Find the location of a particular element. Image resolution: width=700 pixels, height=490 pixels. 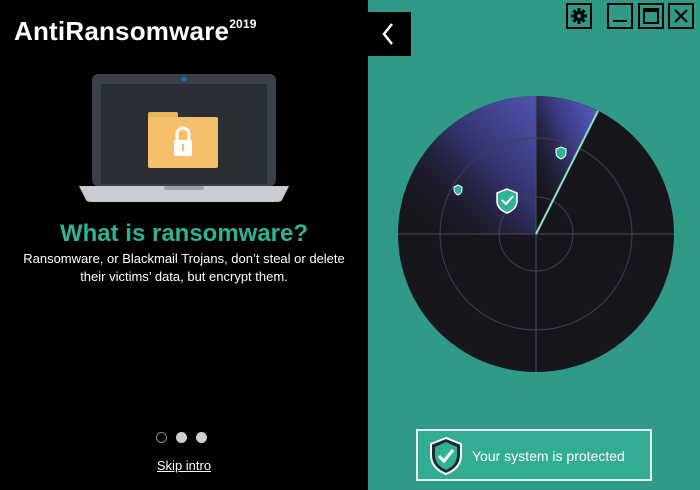

protection-status-banner: Your system is protected is located at coordinates (534, 455).